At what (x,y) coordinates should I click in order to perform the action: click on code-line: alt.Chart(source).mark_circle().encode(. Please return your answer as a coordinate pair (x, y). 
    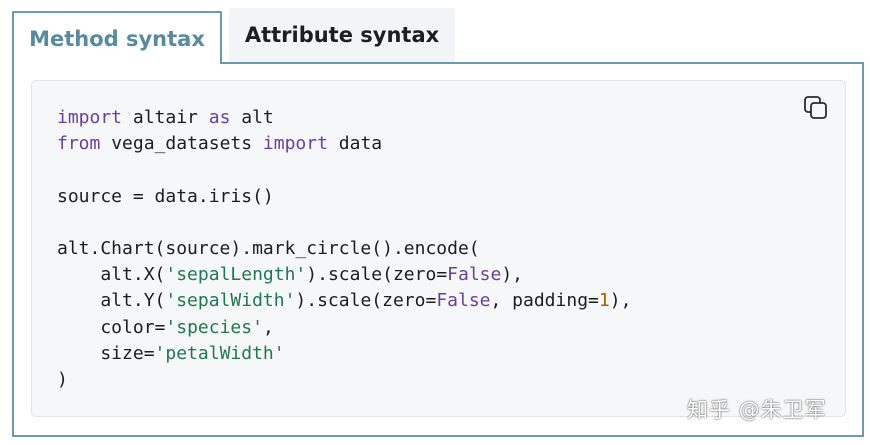
    Looking at the image, I should click on (268, 248).